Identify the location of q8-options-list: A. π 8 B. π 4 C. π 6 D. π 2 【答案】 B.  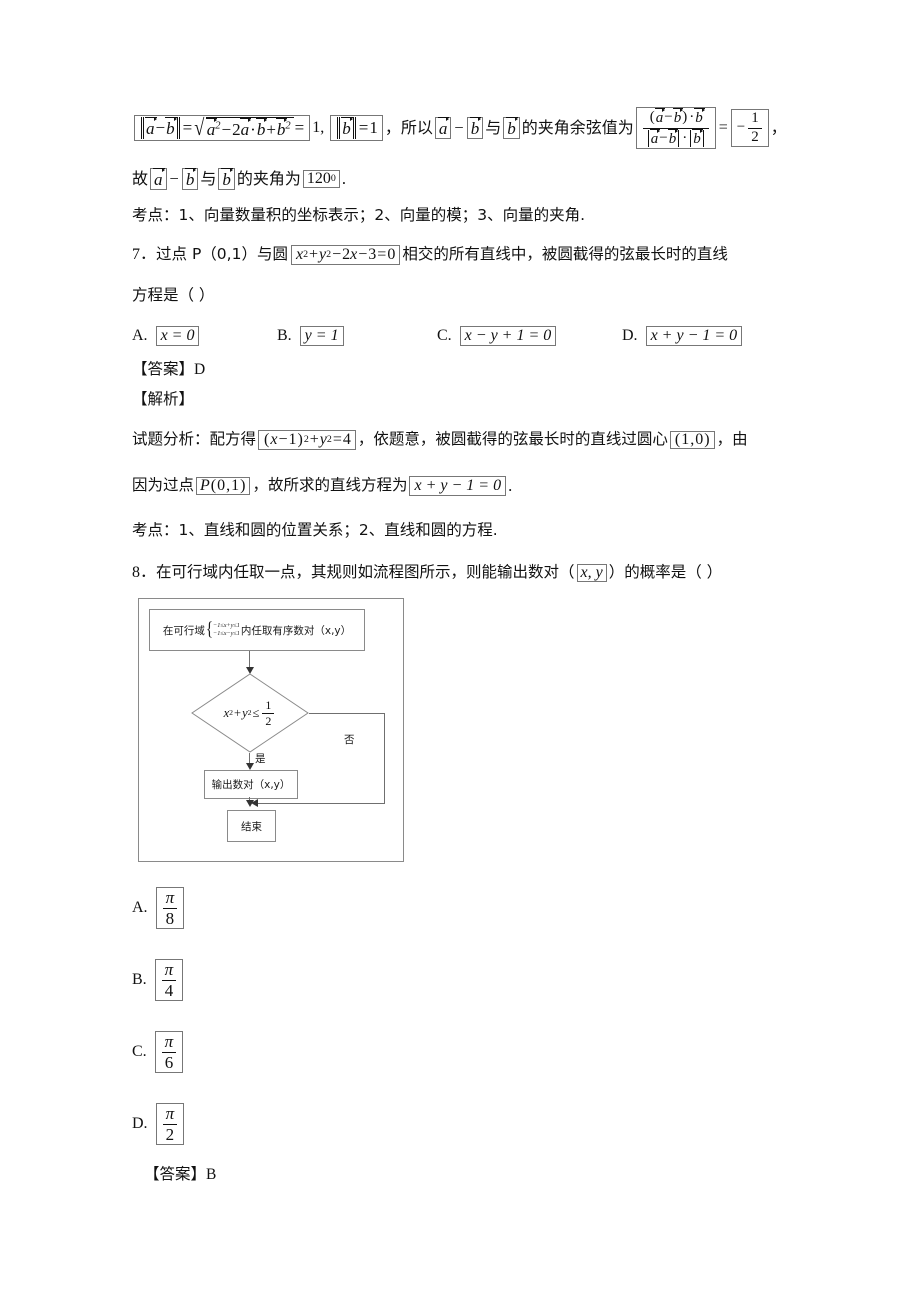
(174, 1031).